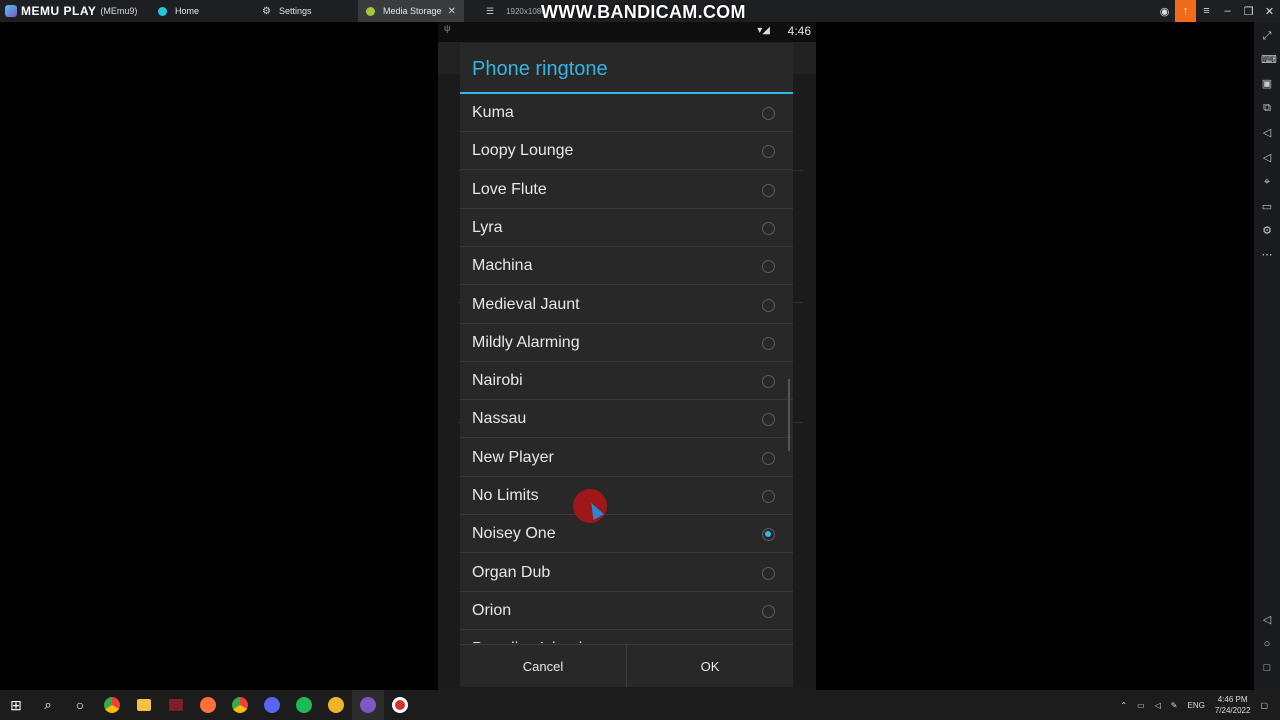 The width and height of the screenshot is (1280, 720). I want to click on windows-taskbar: ⊞ ⌕ ○ ⌃ ▭ ◁ ✎ ENG 4:46 PM 7/24/2022 ▢, so click(640, 705).